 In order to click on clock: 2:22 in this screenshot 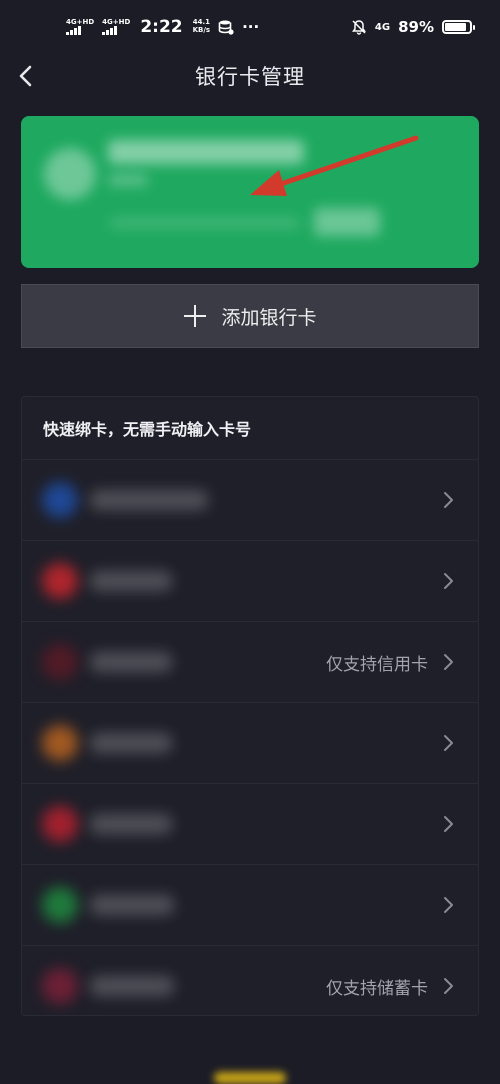, I will do `click(161, 27)`.